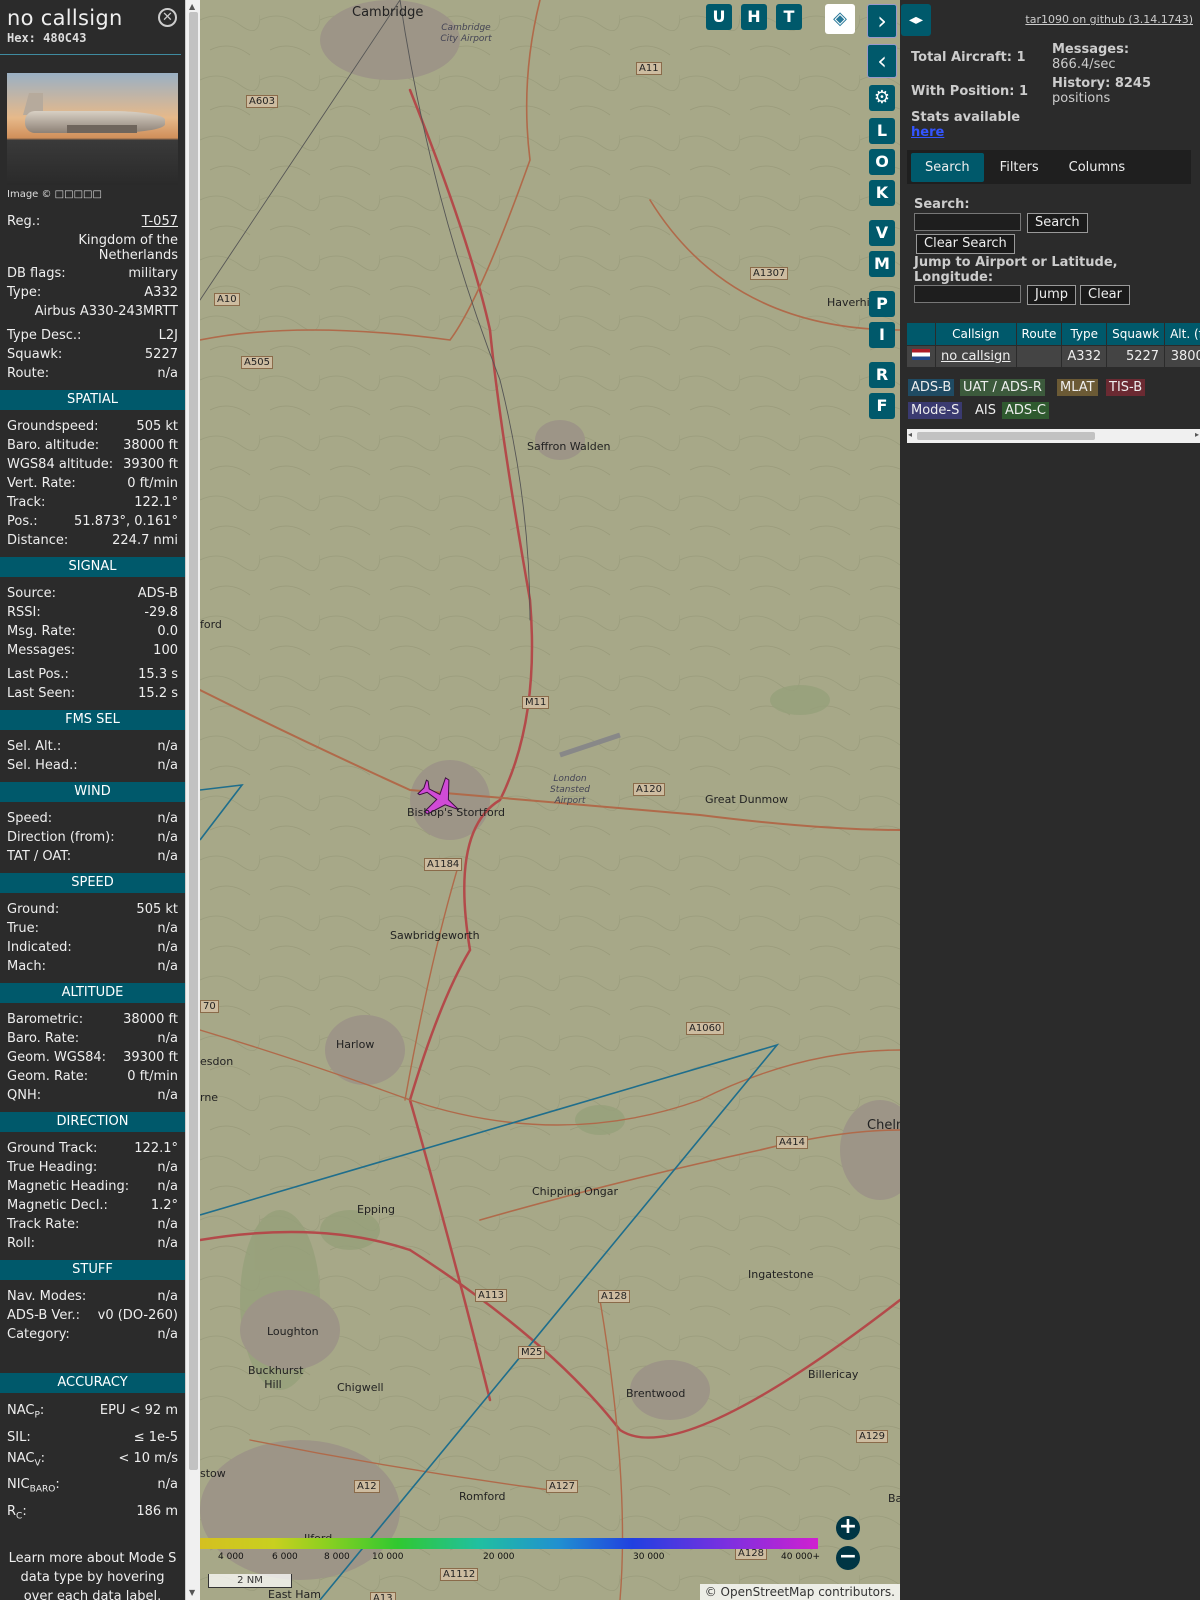  What do you see at coordinates (1051, 295) in the screenshot?
I see `jump-button: Jump` at bounding box center [1051, 295].